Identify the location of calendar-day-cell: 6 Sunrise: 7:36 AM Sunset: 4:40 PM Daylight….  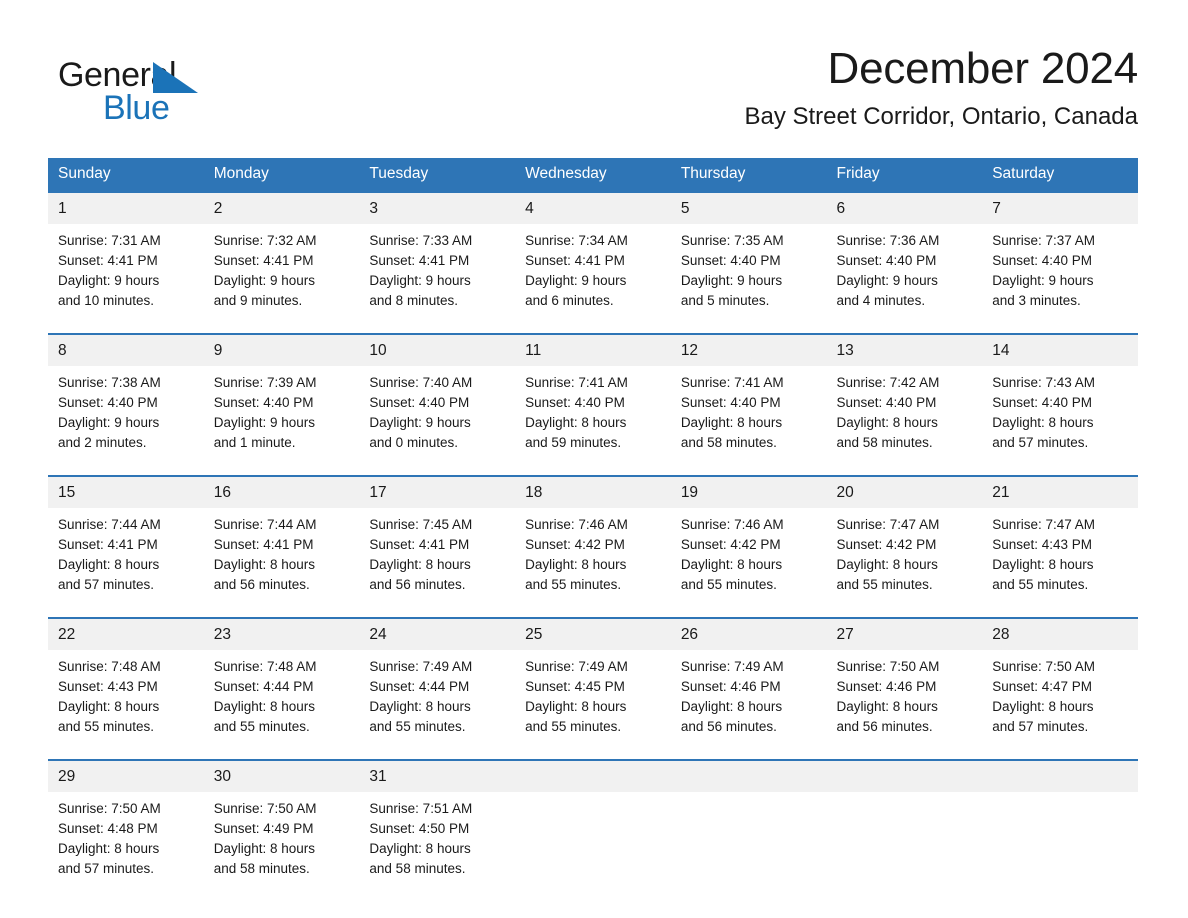
(904, 256).